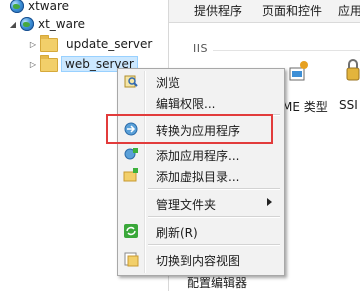  I want to click on content-view-icon, so click(131, 259).